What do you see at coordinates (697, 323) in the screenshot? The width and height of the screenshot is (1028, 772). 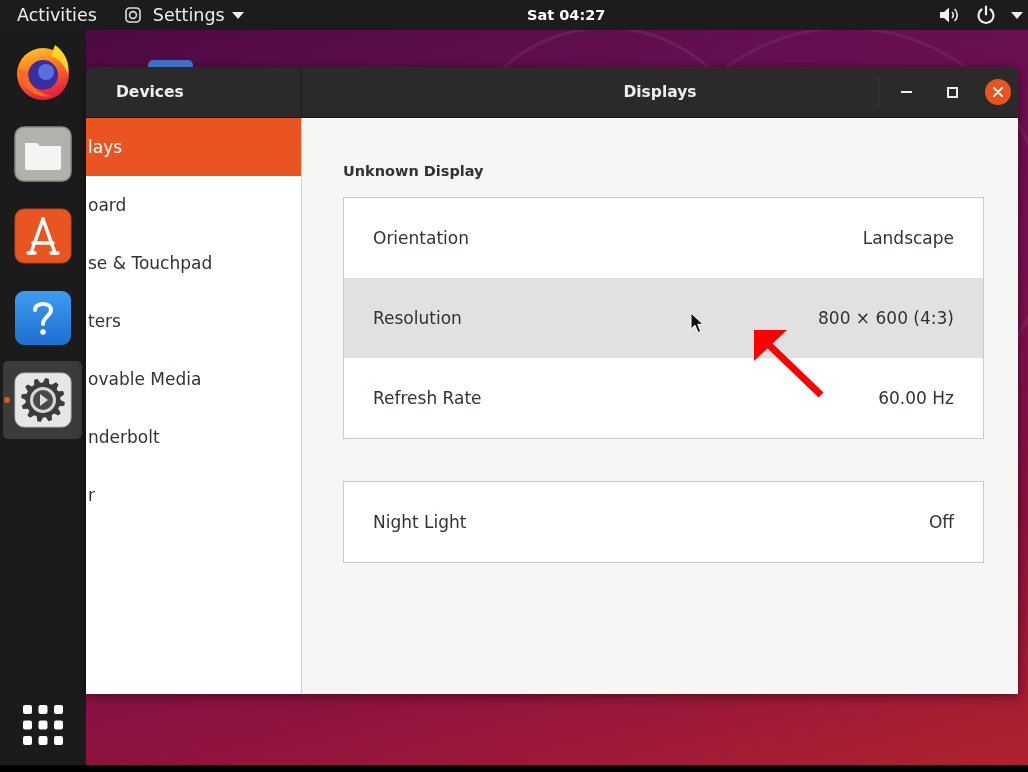 I see `mouse-pointer-icon` at bounding box center [697, 323].